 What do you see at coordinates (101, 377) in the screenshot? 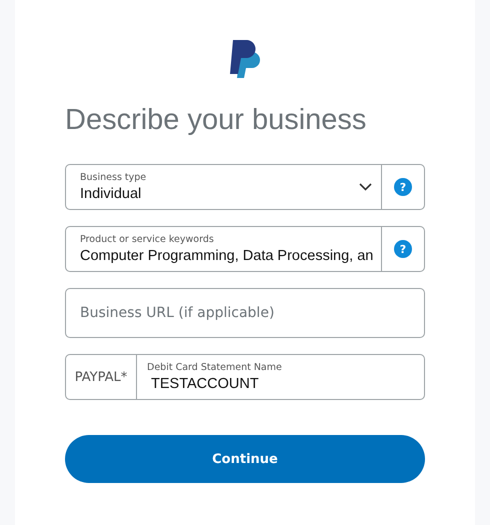
I see `field-prefix: PAYPAL*` at bounding box center [101, 377].